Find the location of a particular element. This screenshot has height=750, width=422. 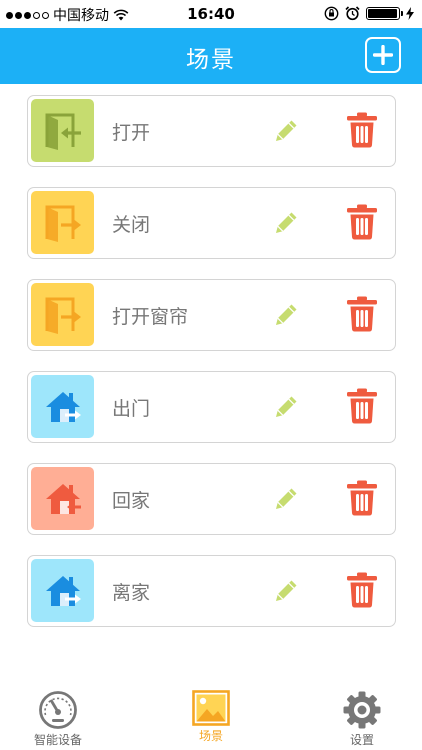

enter-door-icon is located at coordinates (63, 131).